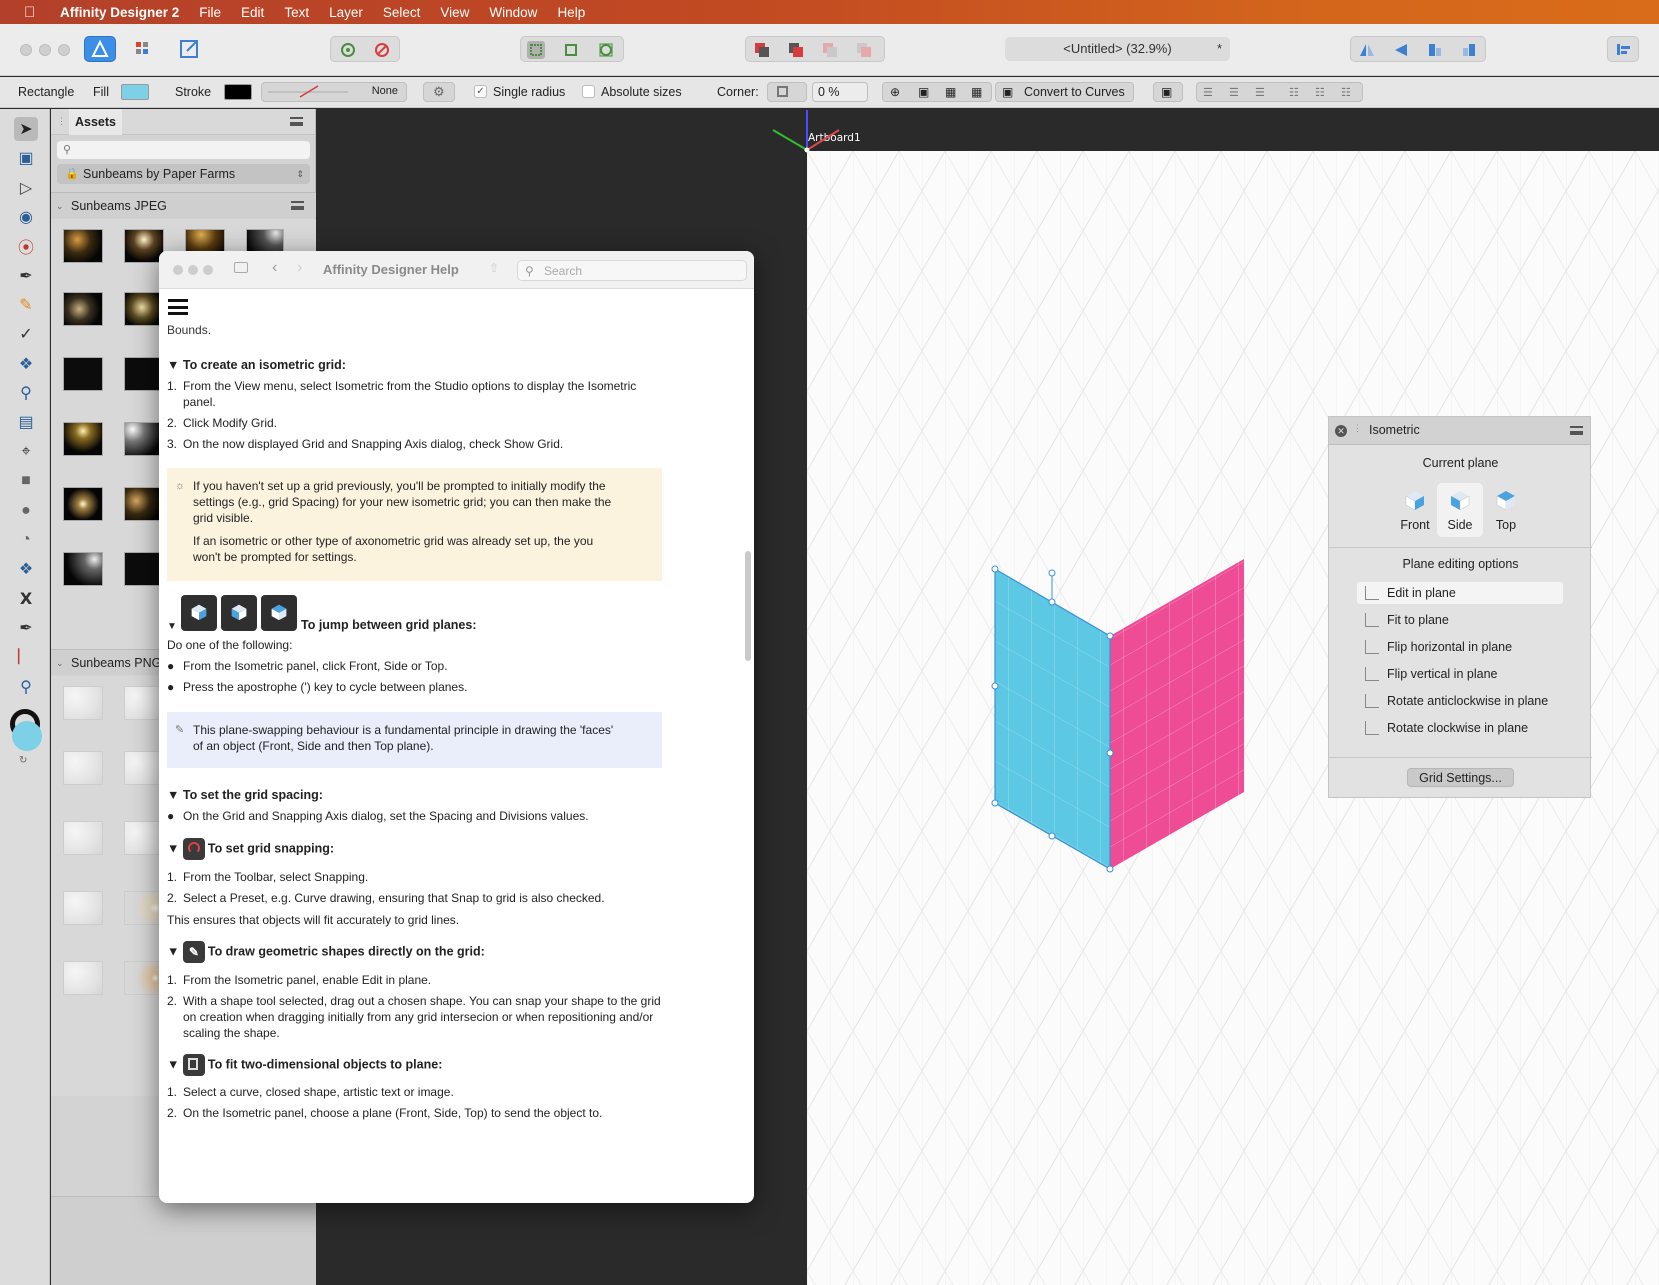 Image resolution: width=1659 pixels, height=1285 pixels. What do you see at coordinates (27, 736) in the screenshot?
I see `fill-color-well` at bounding box center [27, 736].